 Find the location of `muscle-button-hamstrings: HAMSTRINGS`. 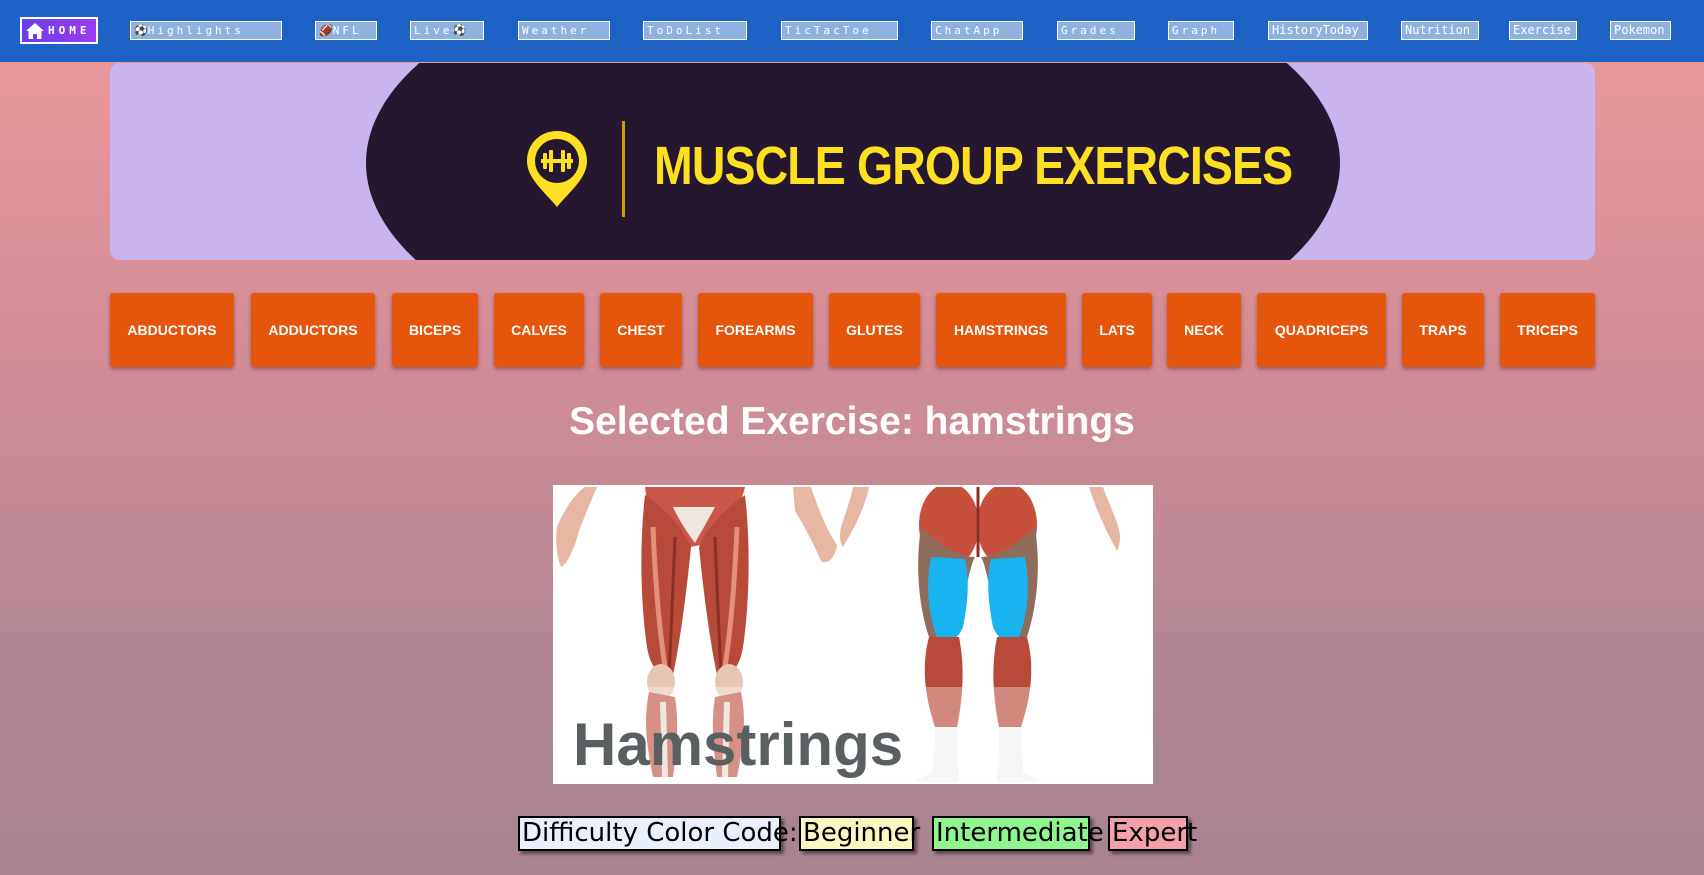

muscle-button-hamstrings: HAMSTRINGS is located at coordinates (1001, 330).